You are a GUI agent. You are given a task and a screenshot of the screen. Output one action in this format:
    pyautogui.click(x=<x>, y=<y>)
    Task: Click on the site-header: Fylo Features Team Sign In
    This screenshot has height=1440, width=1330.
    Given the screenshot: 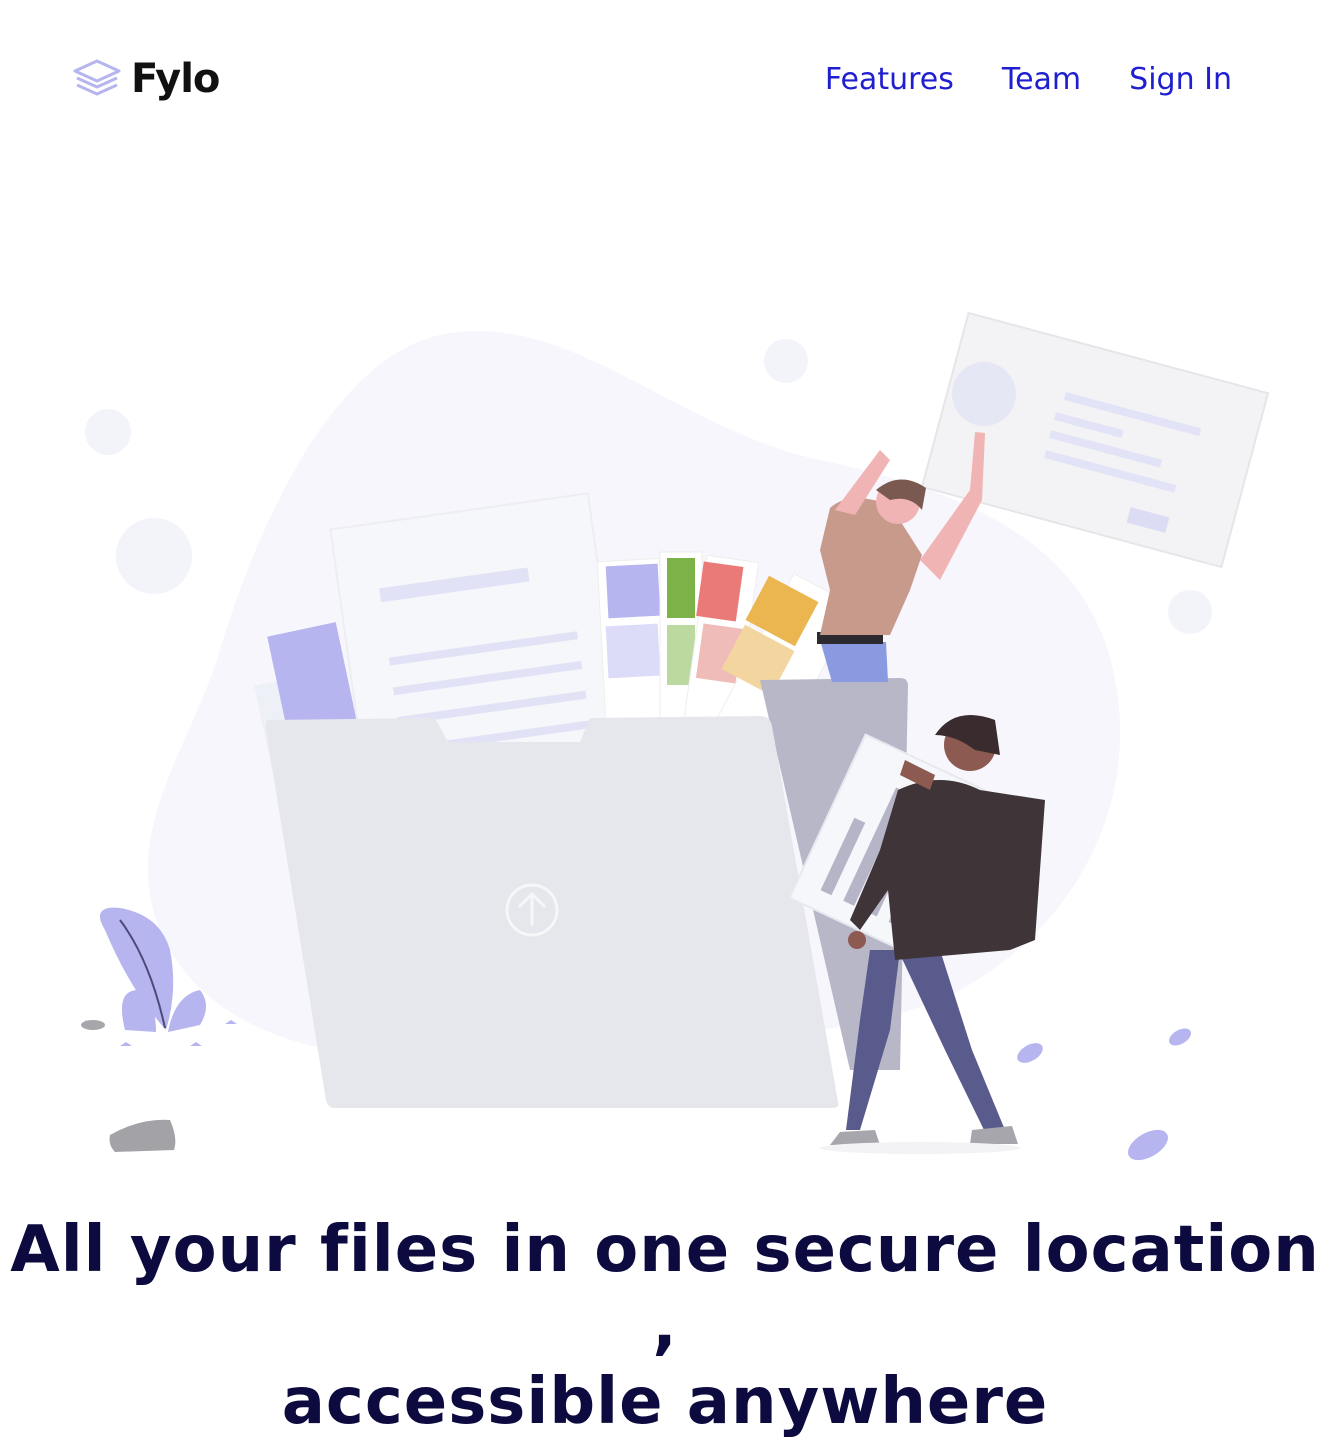 What is the action you would take?
    pyautogui.click(x=665, y=80)
    